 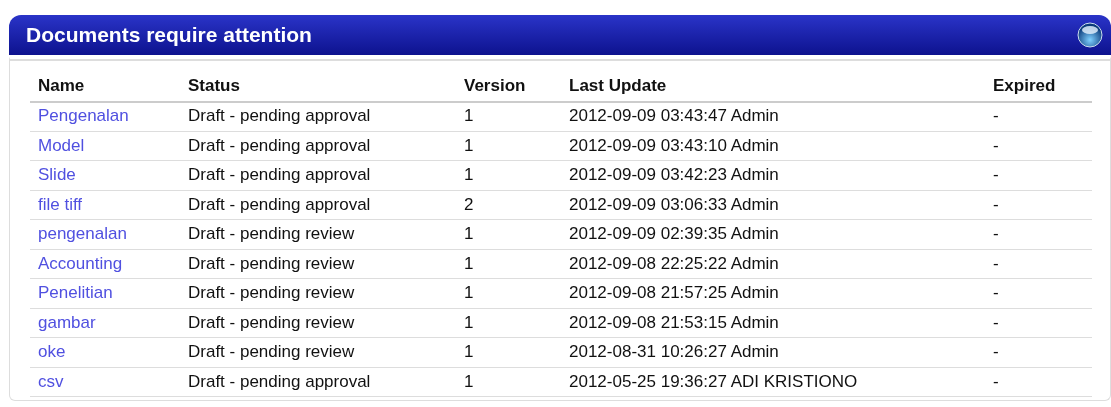 What do you see at coordinates (318, 86) in the screenshot?
I see `column-header: Status` at bounding box center [318, 86].